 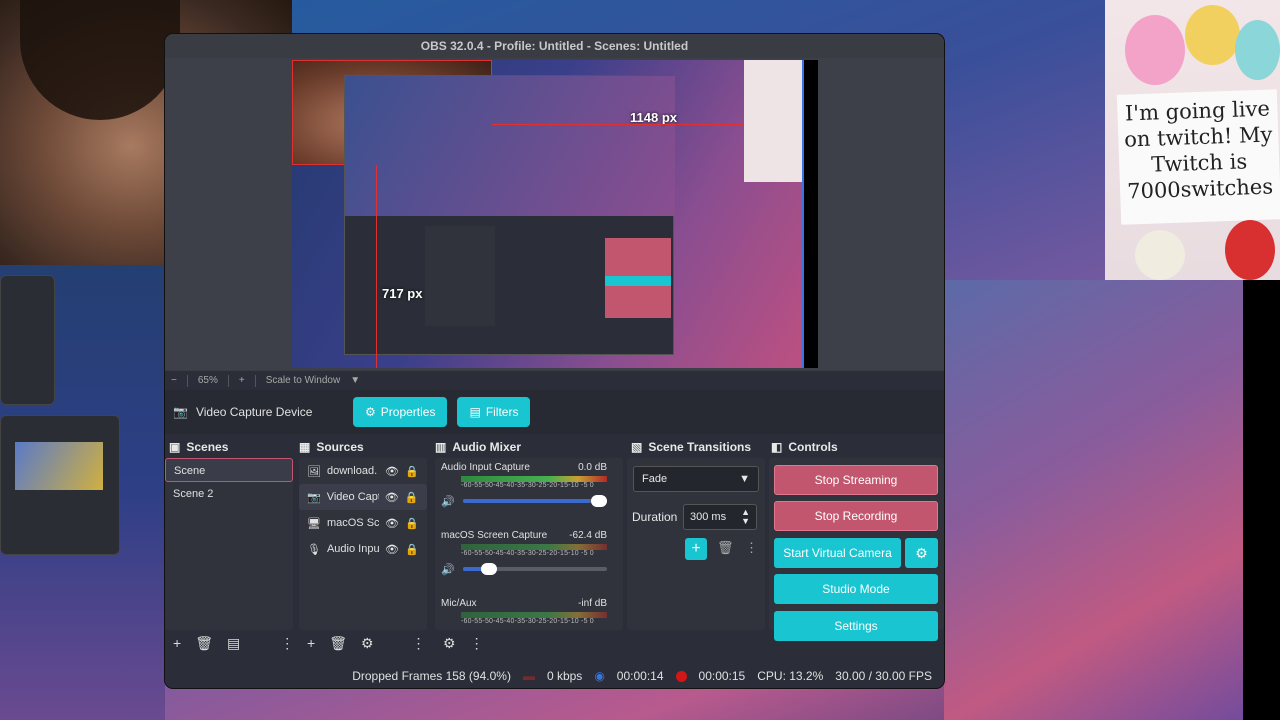 What do you see at coordinates (311, 643) in the screenshot?
I see `add-source-icon: +` at bounding box center [311, 643].